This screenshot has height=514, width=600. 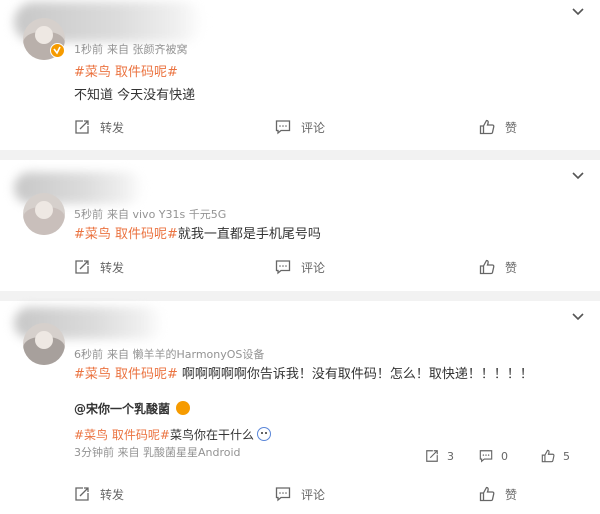 What do you see at coordinates (249, 234) in the screenshot?
I see `comment-text: 就我一直都是手机尾号吗` at bounding box center [249, 234].